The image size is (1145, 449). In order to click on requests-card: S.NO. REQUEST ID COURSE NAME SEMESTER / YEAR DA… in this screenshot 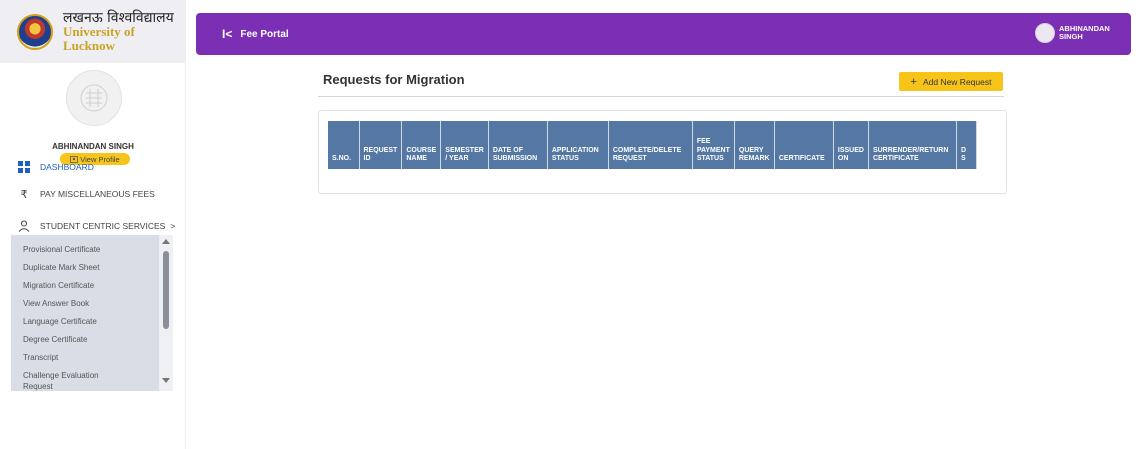, I will do `click(662, 152)`.